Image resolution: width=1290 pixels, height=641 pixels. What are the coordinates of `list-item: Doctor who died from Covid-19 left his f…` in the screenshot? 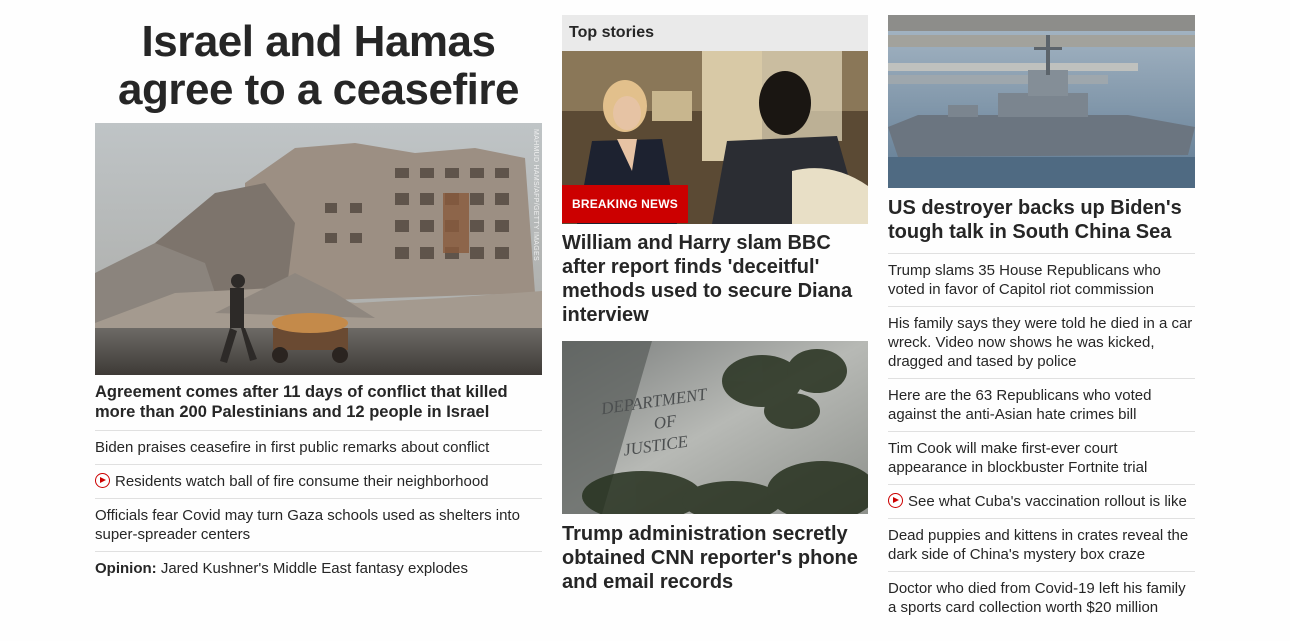 It's located at (1041, 598).